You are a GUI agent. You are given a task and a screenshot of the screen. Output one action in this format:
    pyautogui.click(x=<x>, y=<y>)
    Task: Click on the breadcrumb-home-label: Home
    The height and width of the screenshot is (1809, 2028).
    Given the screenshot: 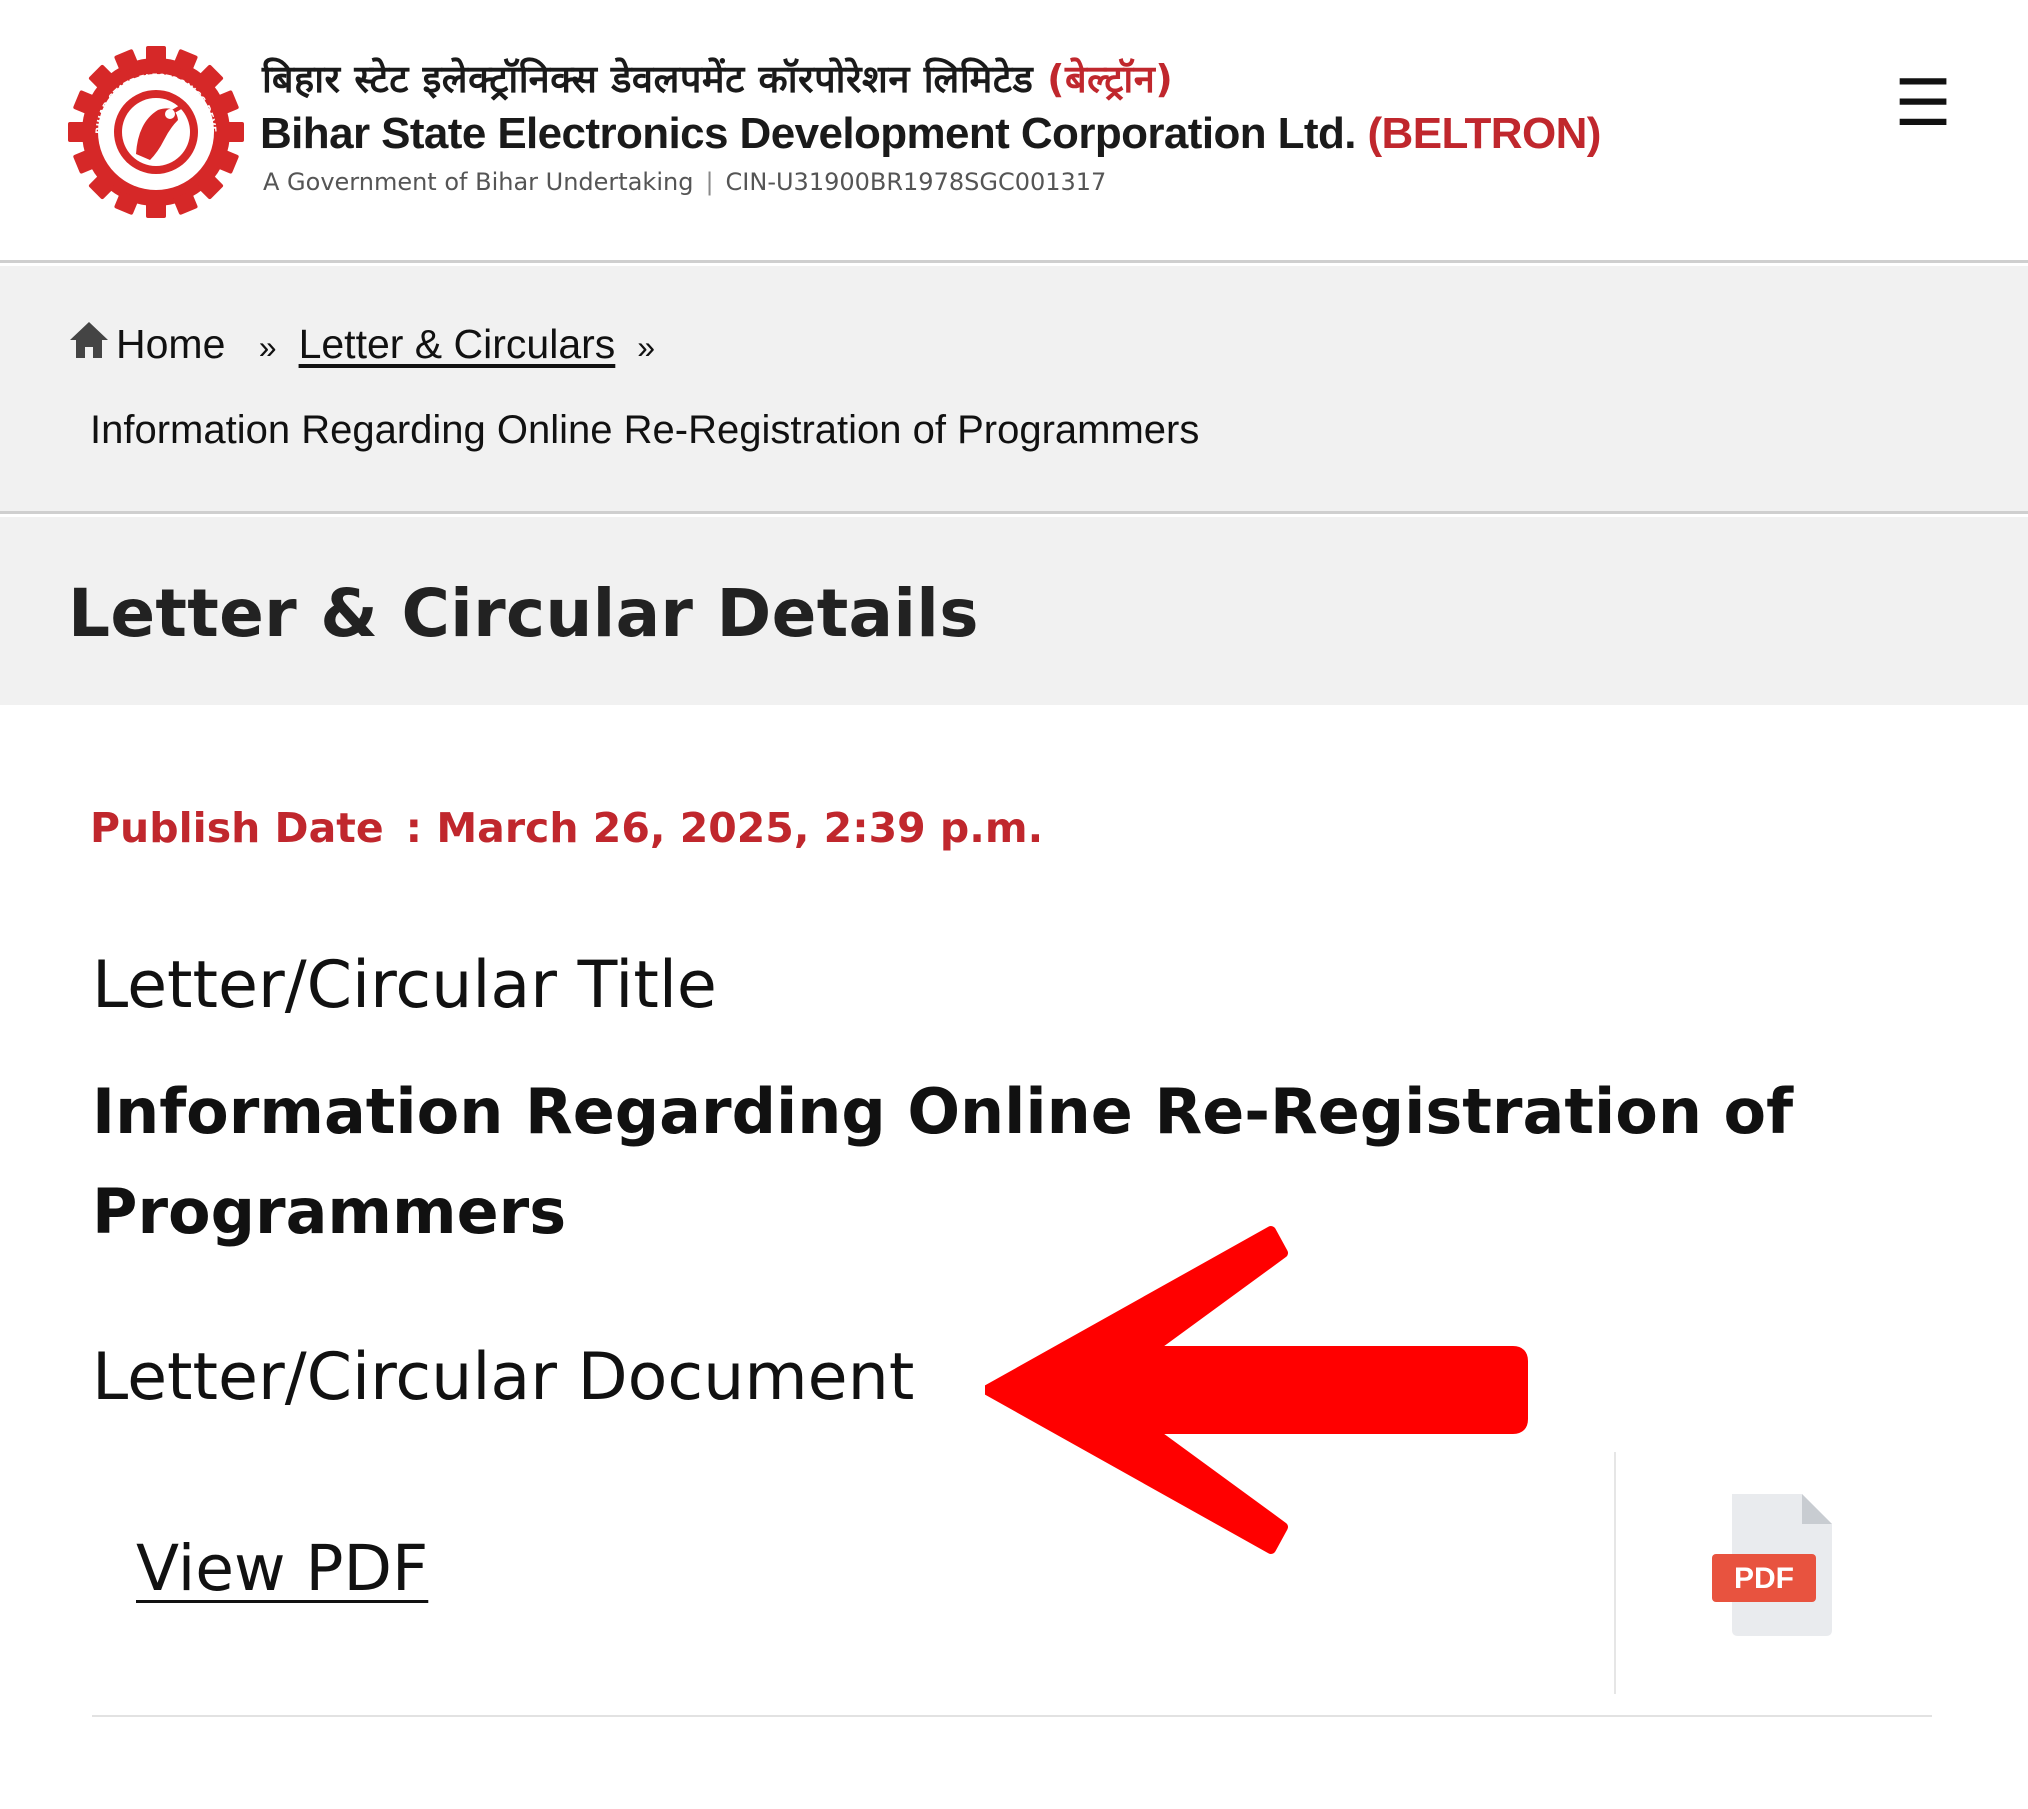 What is the action you would take?
    pyautogui.click(x=171, y=344)
    